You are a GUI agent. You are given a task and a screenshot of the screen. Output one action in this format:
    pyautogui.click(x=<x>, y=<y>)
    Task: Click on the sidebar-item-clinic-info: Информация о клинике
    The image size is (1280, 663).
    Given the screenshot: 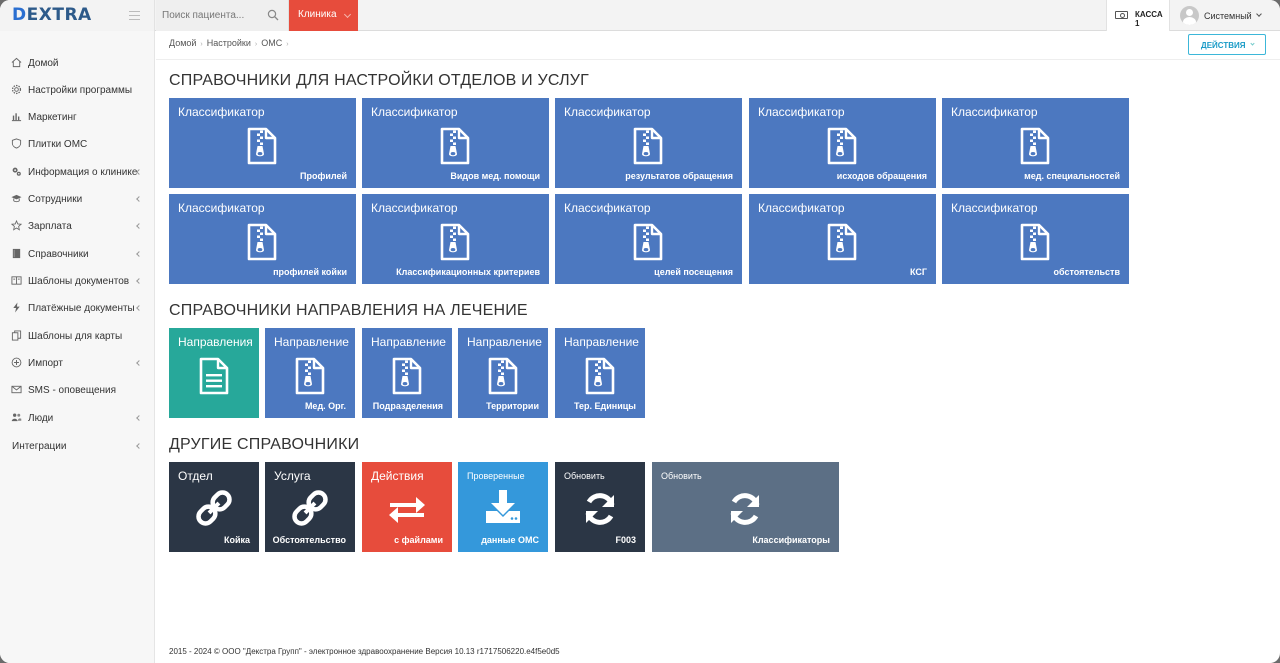 What is the action you would take?
    pyautogui.click(x=77, y=172)
    